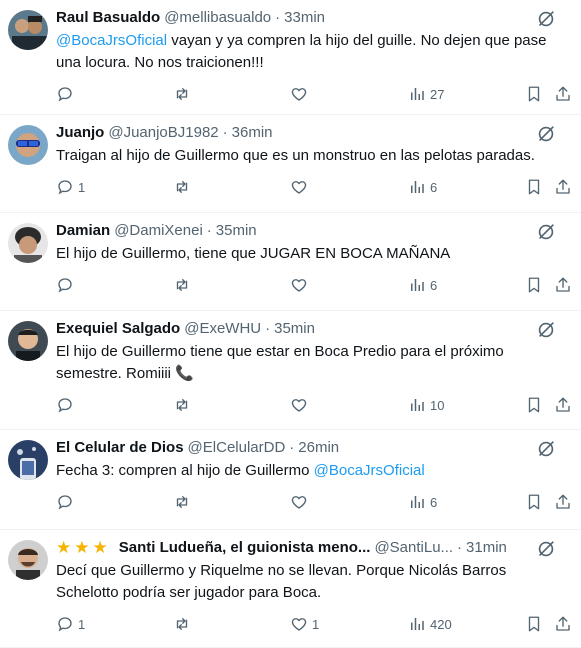  Describe the element at coordinates (80, 133) in the screenshot. I see `display-name: Juanjo` at that location.